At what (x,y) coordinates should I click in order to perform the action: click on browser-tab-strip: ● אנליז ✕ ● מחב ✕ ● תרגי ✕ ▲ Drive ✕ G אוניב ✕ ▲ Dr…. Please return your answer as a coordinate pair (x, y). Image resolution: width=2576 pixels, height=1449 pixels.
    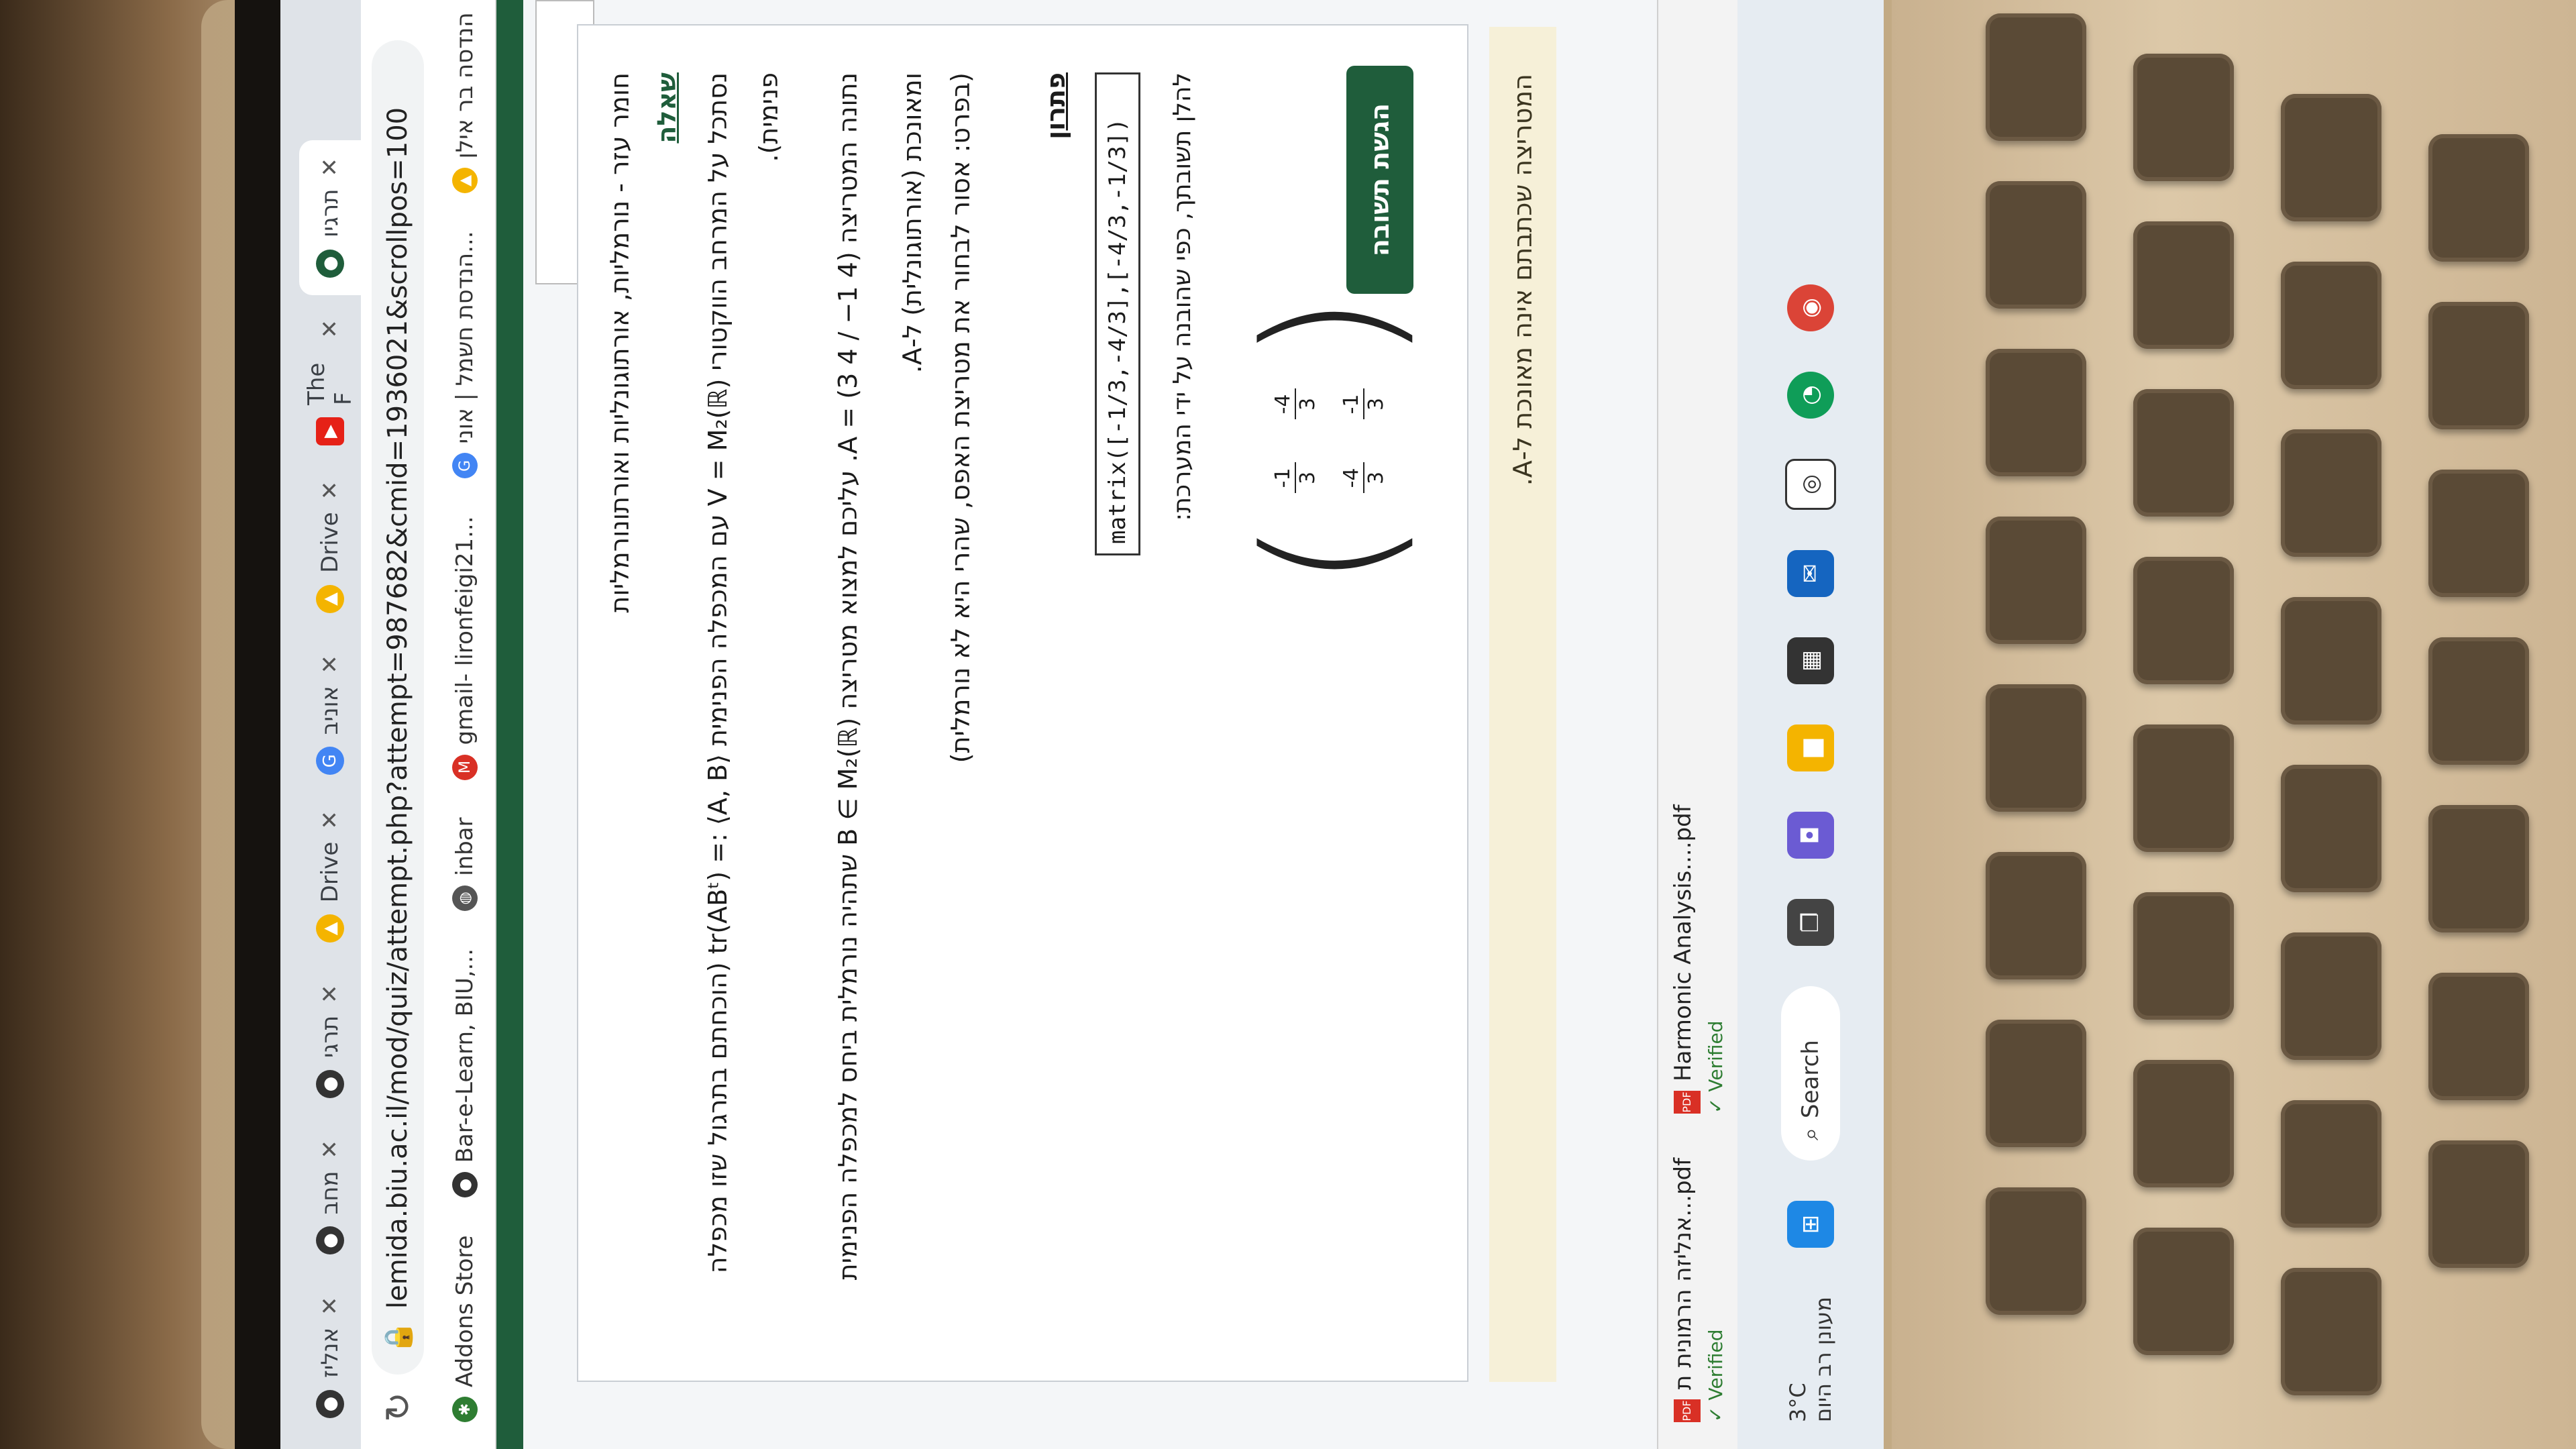
    Looking at the image, I should click on (320, 724).